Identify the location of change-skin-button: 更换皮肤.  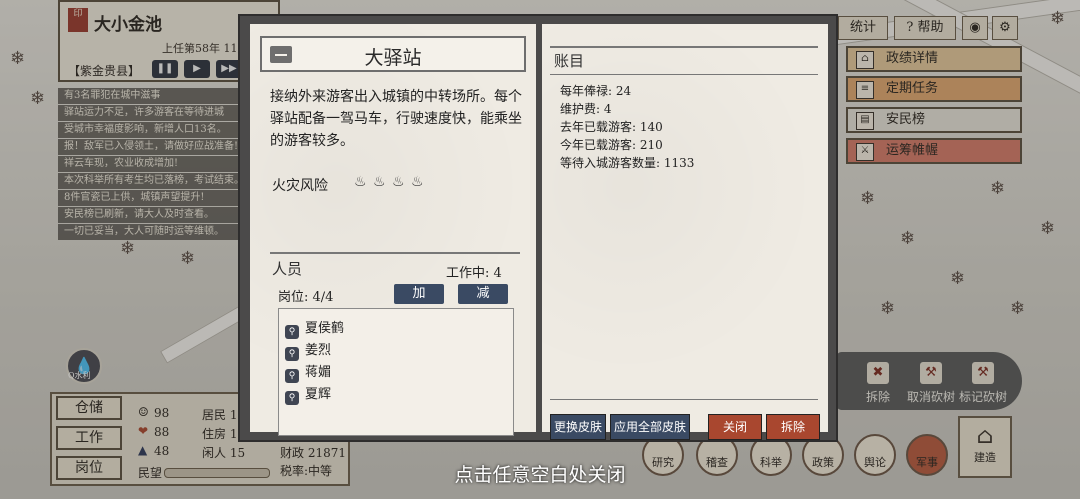
(578, 427).